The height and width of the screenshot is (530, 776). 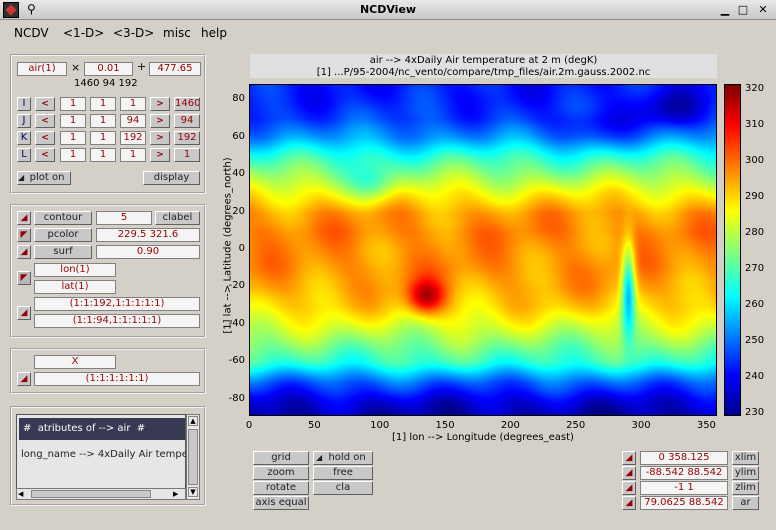 What do you see at coordinates (148, 235) in the screenshot?
I see `pcolor-range-field: 229.5 321.6` at bounding box center [148, 235].